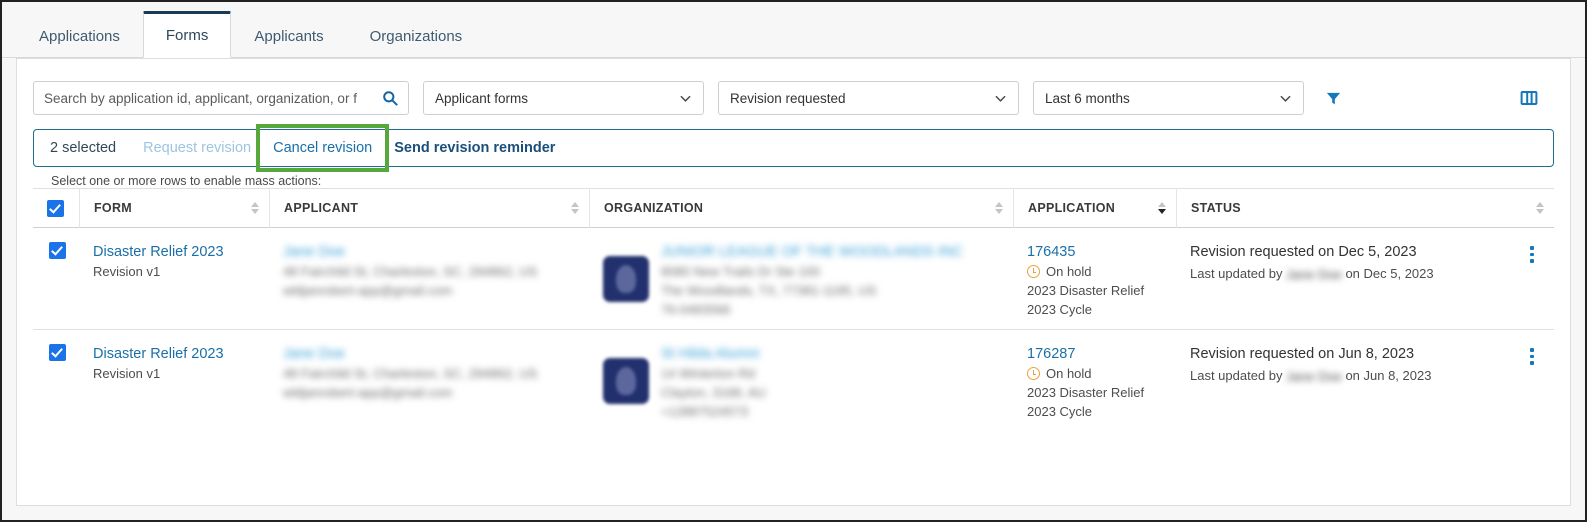 This screenshot has height=522, width=1587. Describe the element at coordinates (868, 98) in the screenshot. I see `status-filter-select: Revision requested` at that location.